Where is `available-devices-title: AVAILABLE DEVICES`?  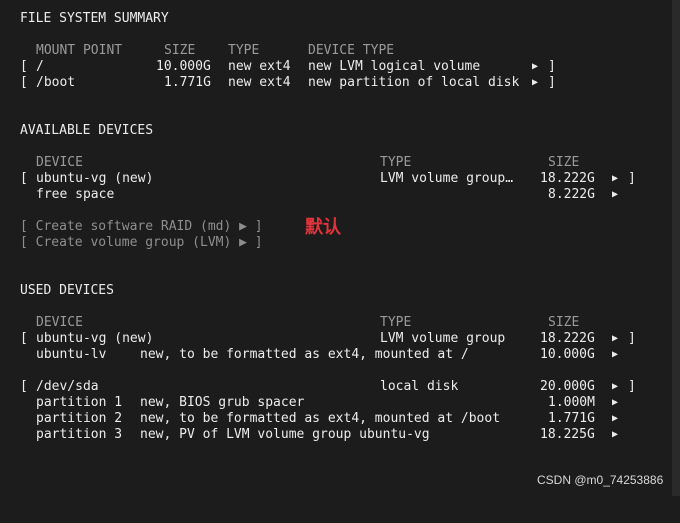 available-devices-title: AVAILABLE DEVICES is located at coordinates (87, 130).